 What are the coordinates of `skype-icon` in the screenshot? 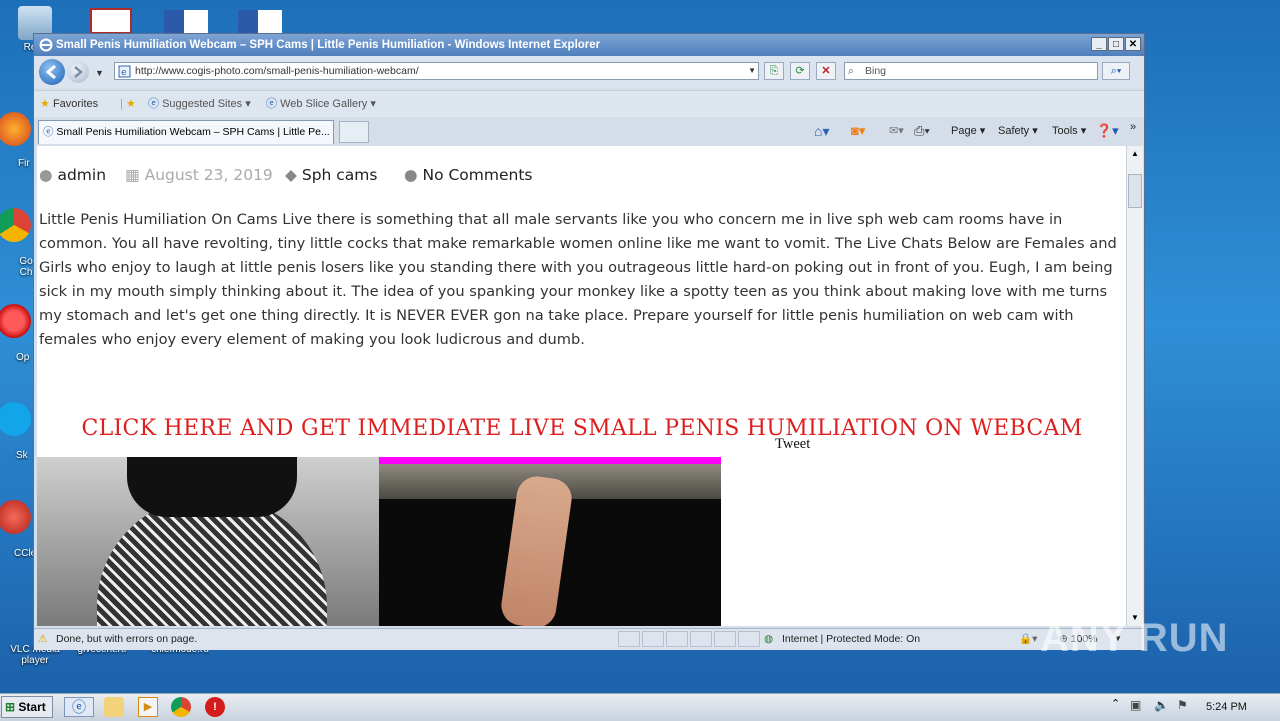 It's located at (15, 419).